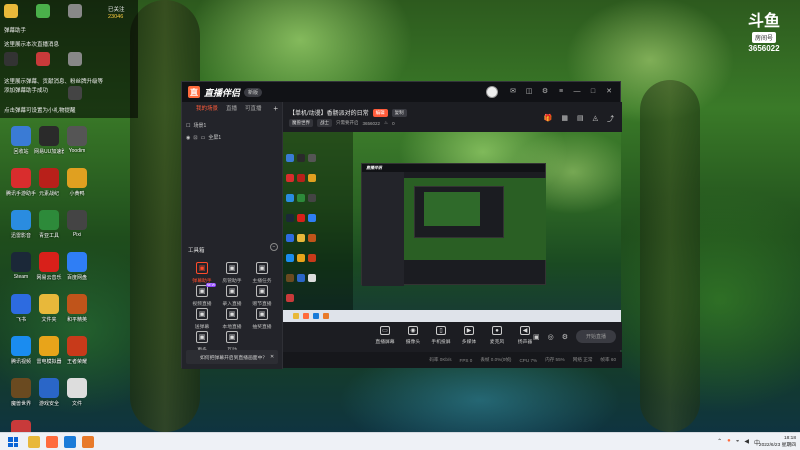 This screenshot has height=450, width=800. What do you see at coordinates (492, 92) in the screenshot?
I see `avatar` at bounding box center [492, 92].